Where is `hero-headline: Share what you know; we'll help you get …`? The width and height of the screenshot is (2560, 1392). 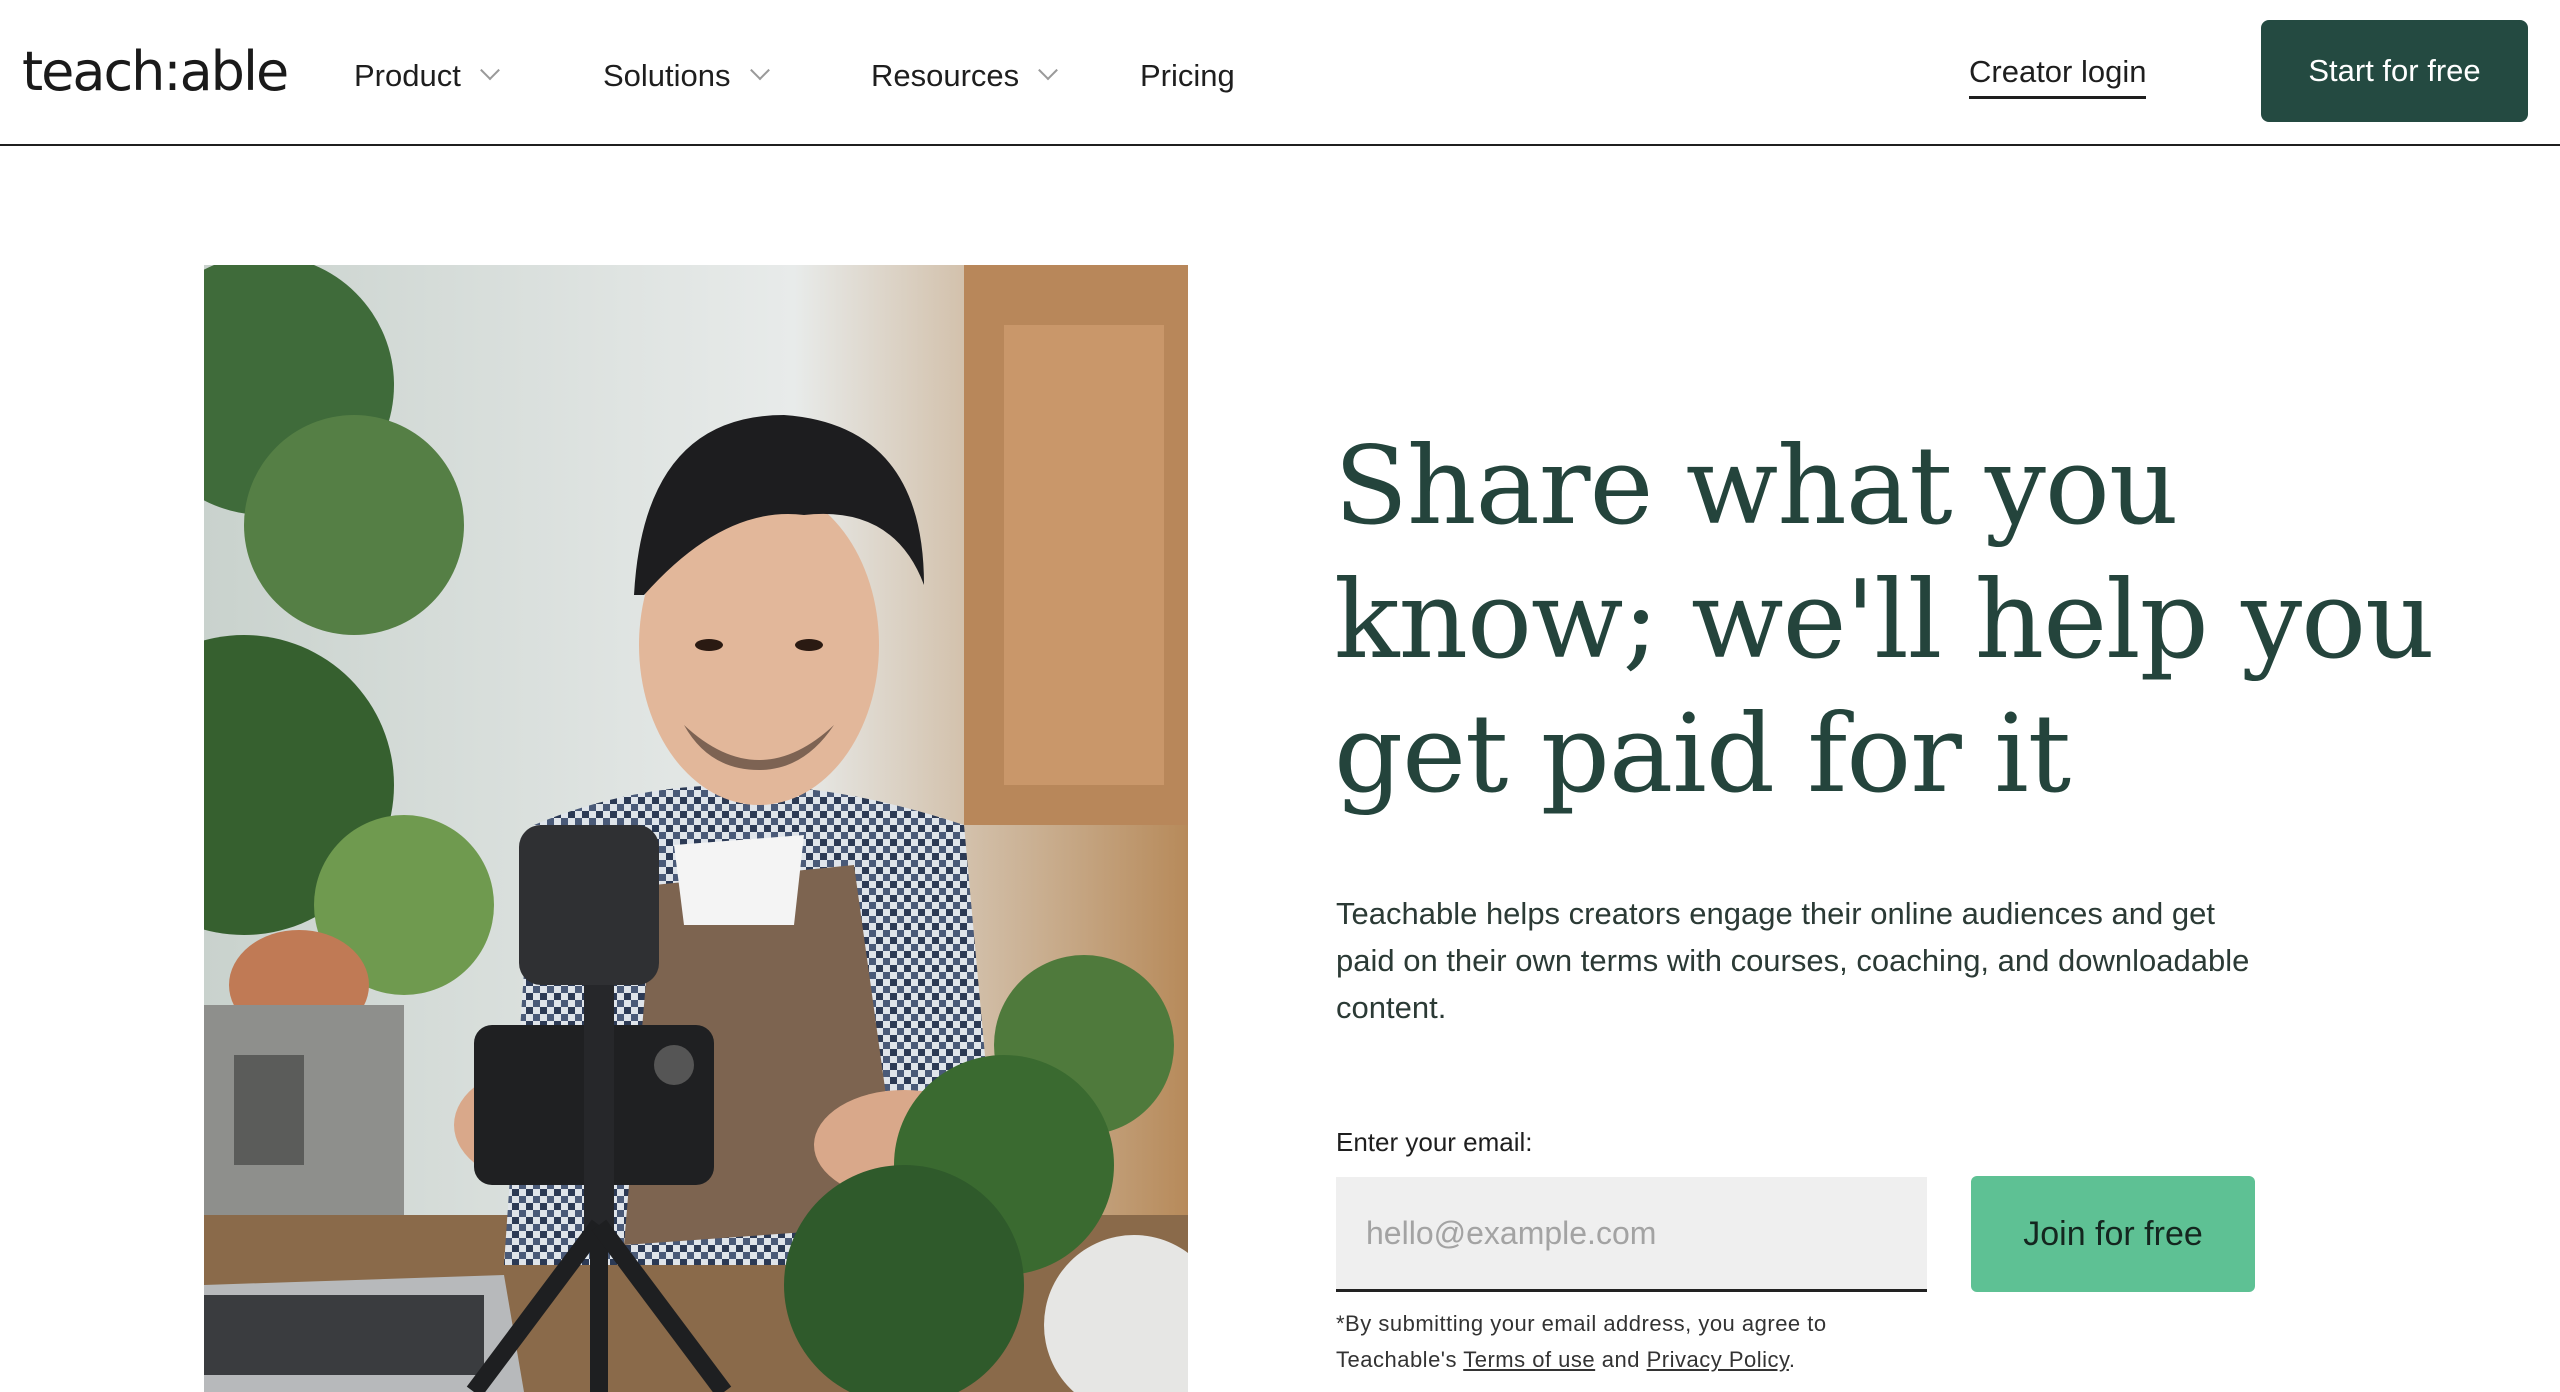
hero-headline: Share what you know; we'll help you get … is located at coordinates (1884, 620).